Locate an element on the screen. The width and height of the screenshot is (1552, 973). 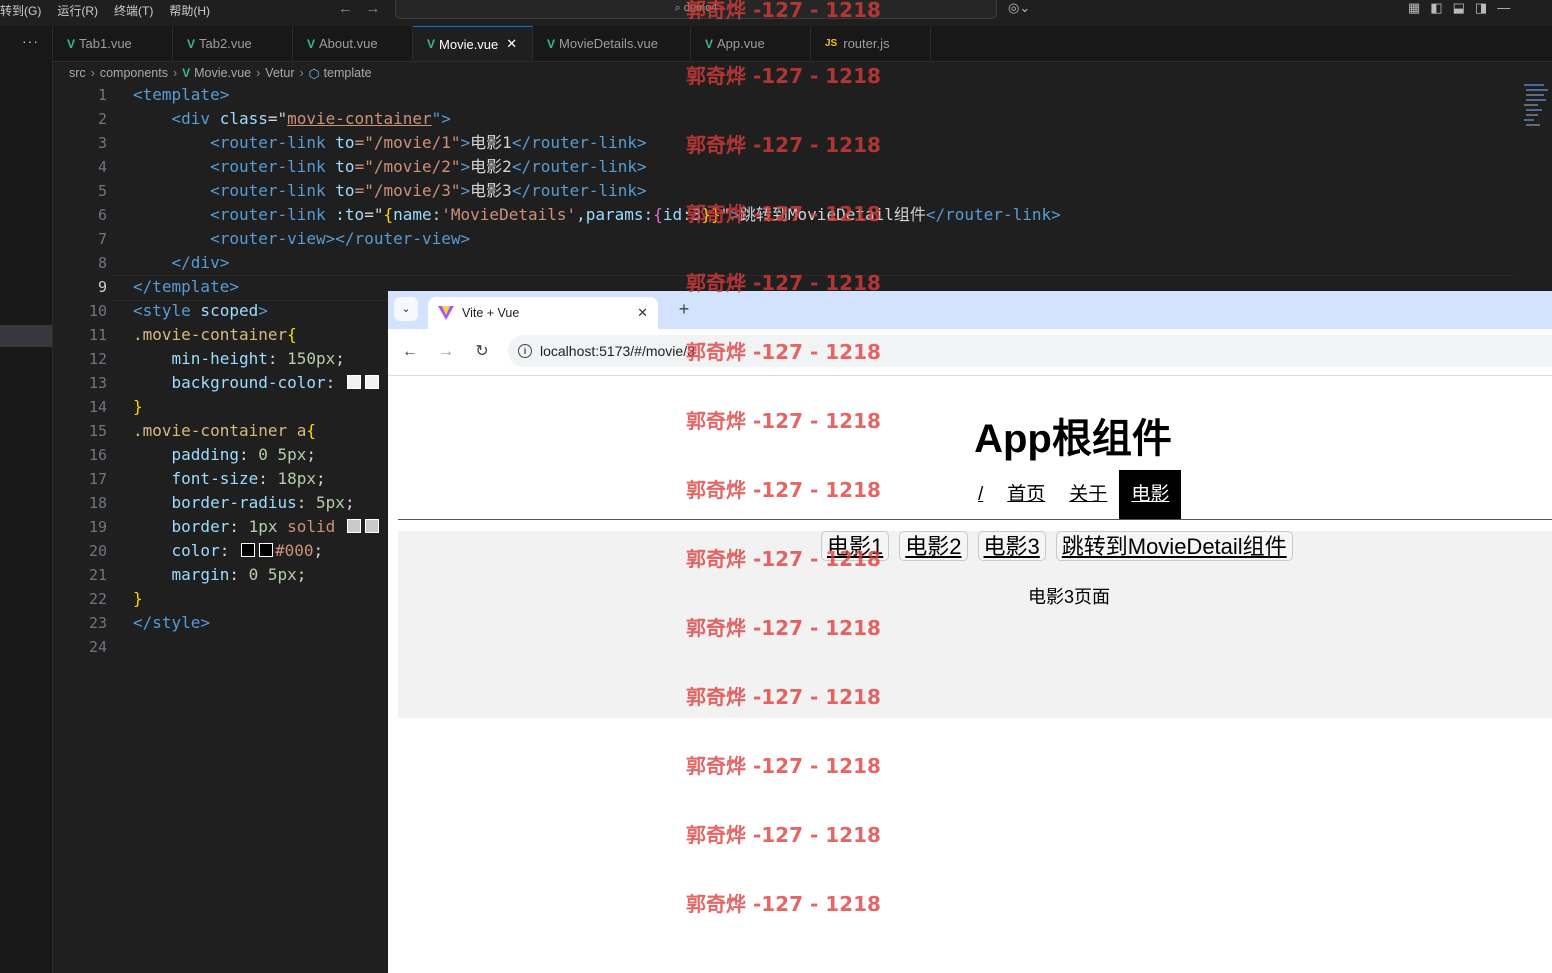
breadcrumb-item: Movie.vue is located at coordinates (222, 73).